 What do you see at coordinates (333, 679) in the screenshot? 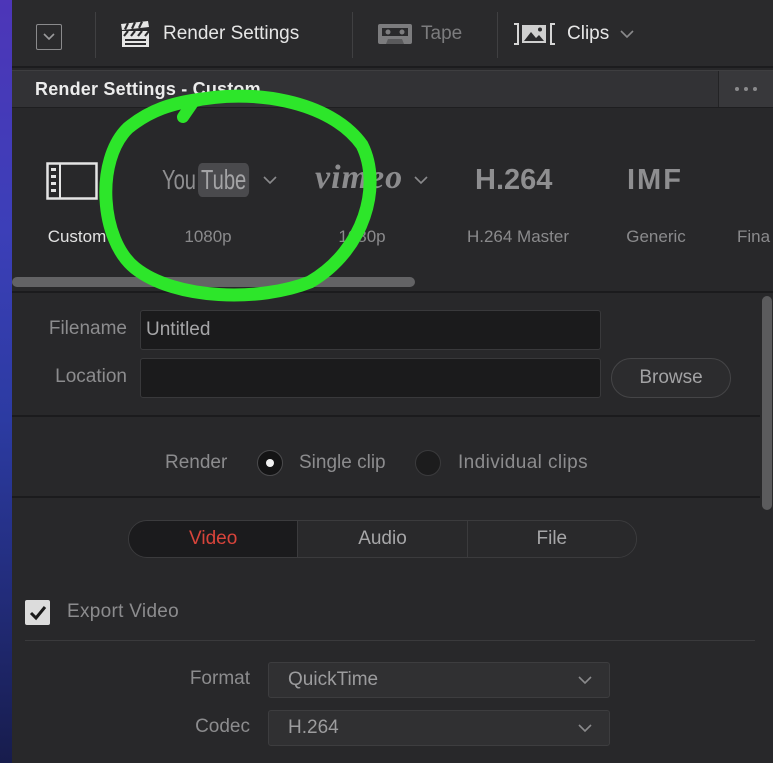
I see `format-value: QuickTime` at bounding box center [333, 679].